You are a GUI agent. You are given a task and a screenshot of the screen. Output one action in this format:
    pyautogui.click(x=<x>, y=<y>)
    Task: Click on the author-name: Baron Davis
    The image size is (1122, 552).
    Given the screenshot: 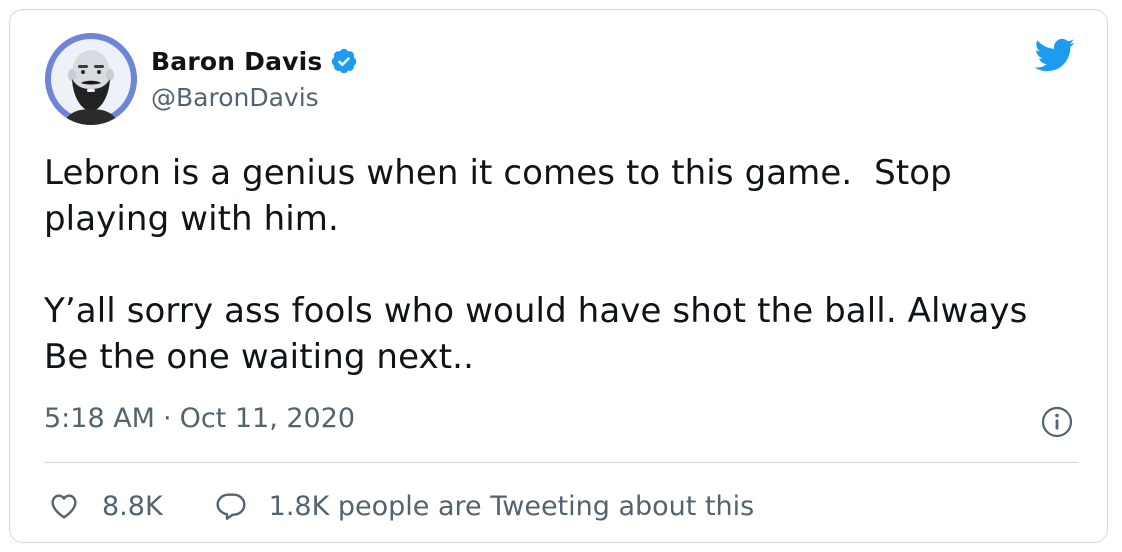 What is the action you would take?
    pyautogui.click(x=237, y=61)
    